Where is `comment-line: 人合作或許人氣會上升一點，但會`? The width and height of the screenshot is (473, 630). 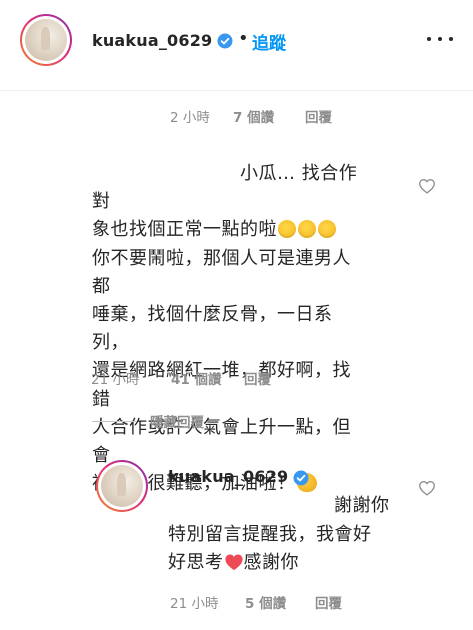
comment-line: 人合作或許人氣會上升一點，但會 is located at coordinates (221, 441).